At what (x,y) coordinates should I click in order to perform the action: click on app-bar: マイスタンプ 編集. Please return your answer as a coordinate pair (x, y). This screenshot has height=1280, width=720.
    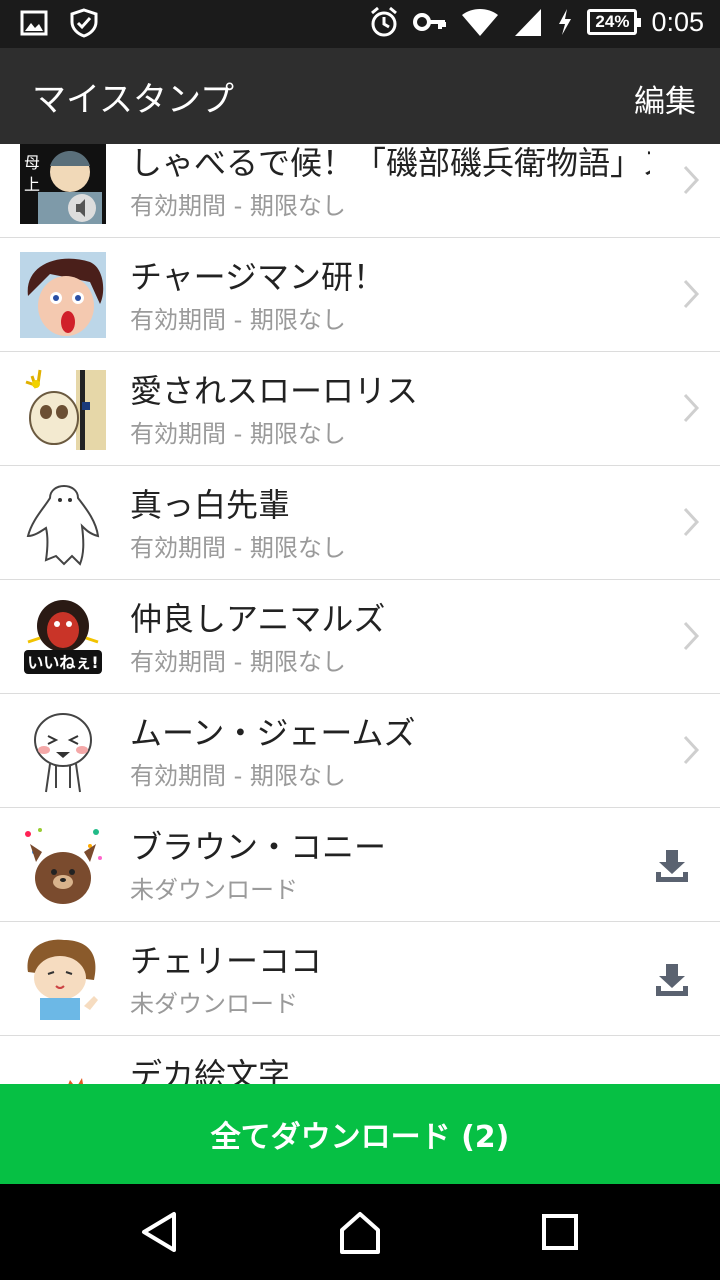
    Looking at the image, I should click on (360, 96).